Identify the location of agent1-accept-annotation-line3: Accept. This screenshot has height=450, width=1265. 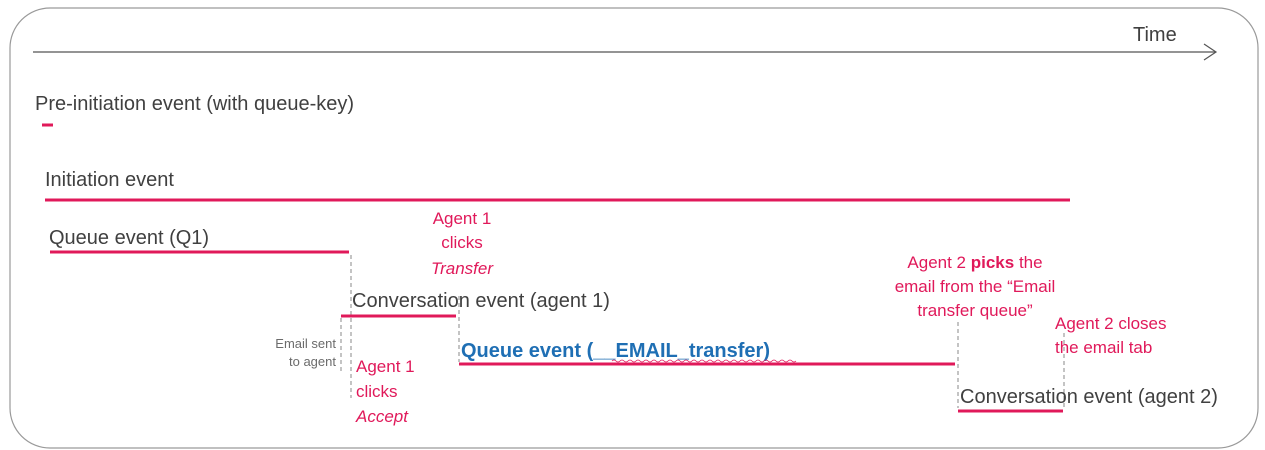
(382, 416).